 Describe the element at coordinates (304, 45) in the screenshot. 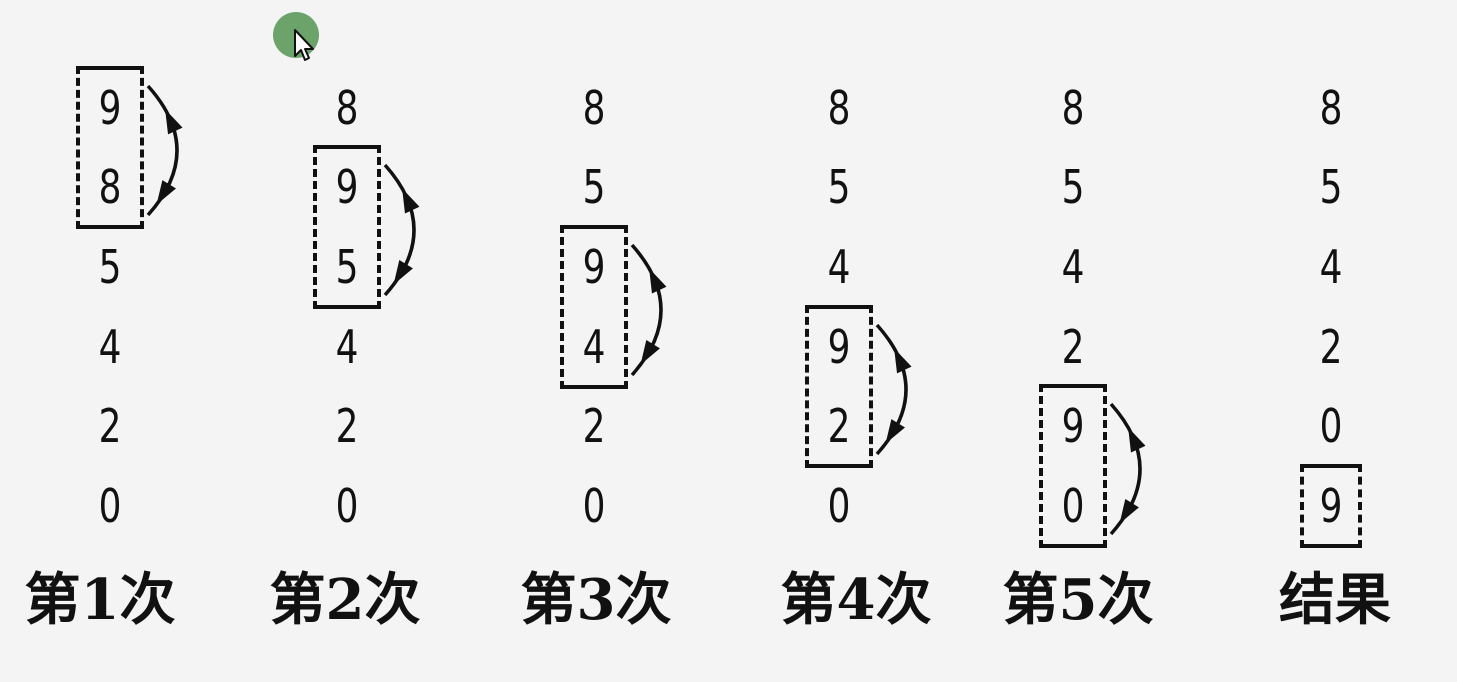

I see `mouse-pointer-icon` at that location.